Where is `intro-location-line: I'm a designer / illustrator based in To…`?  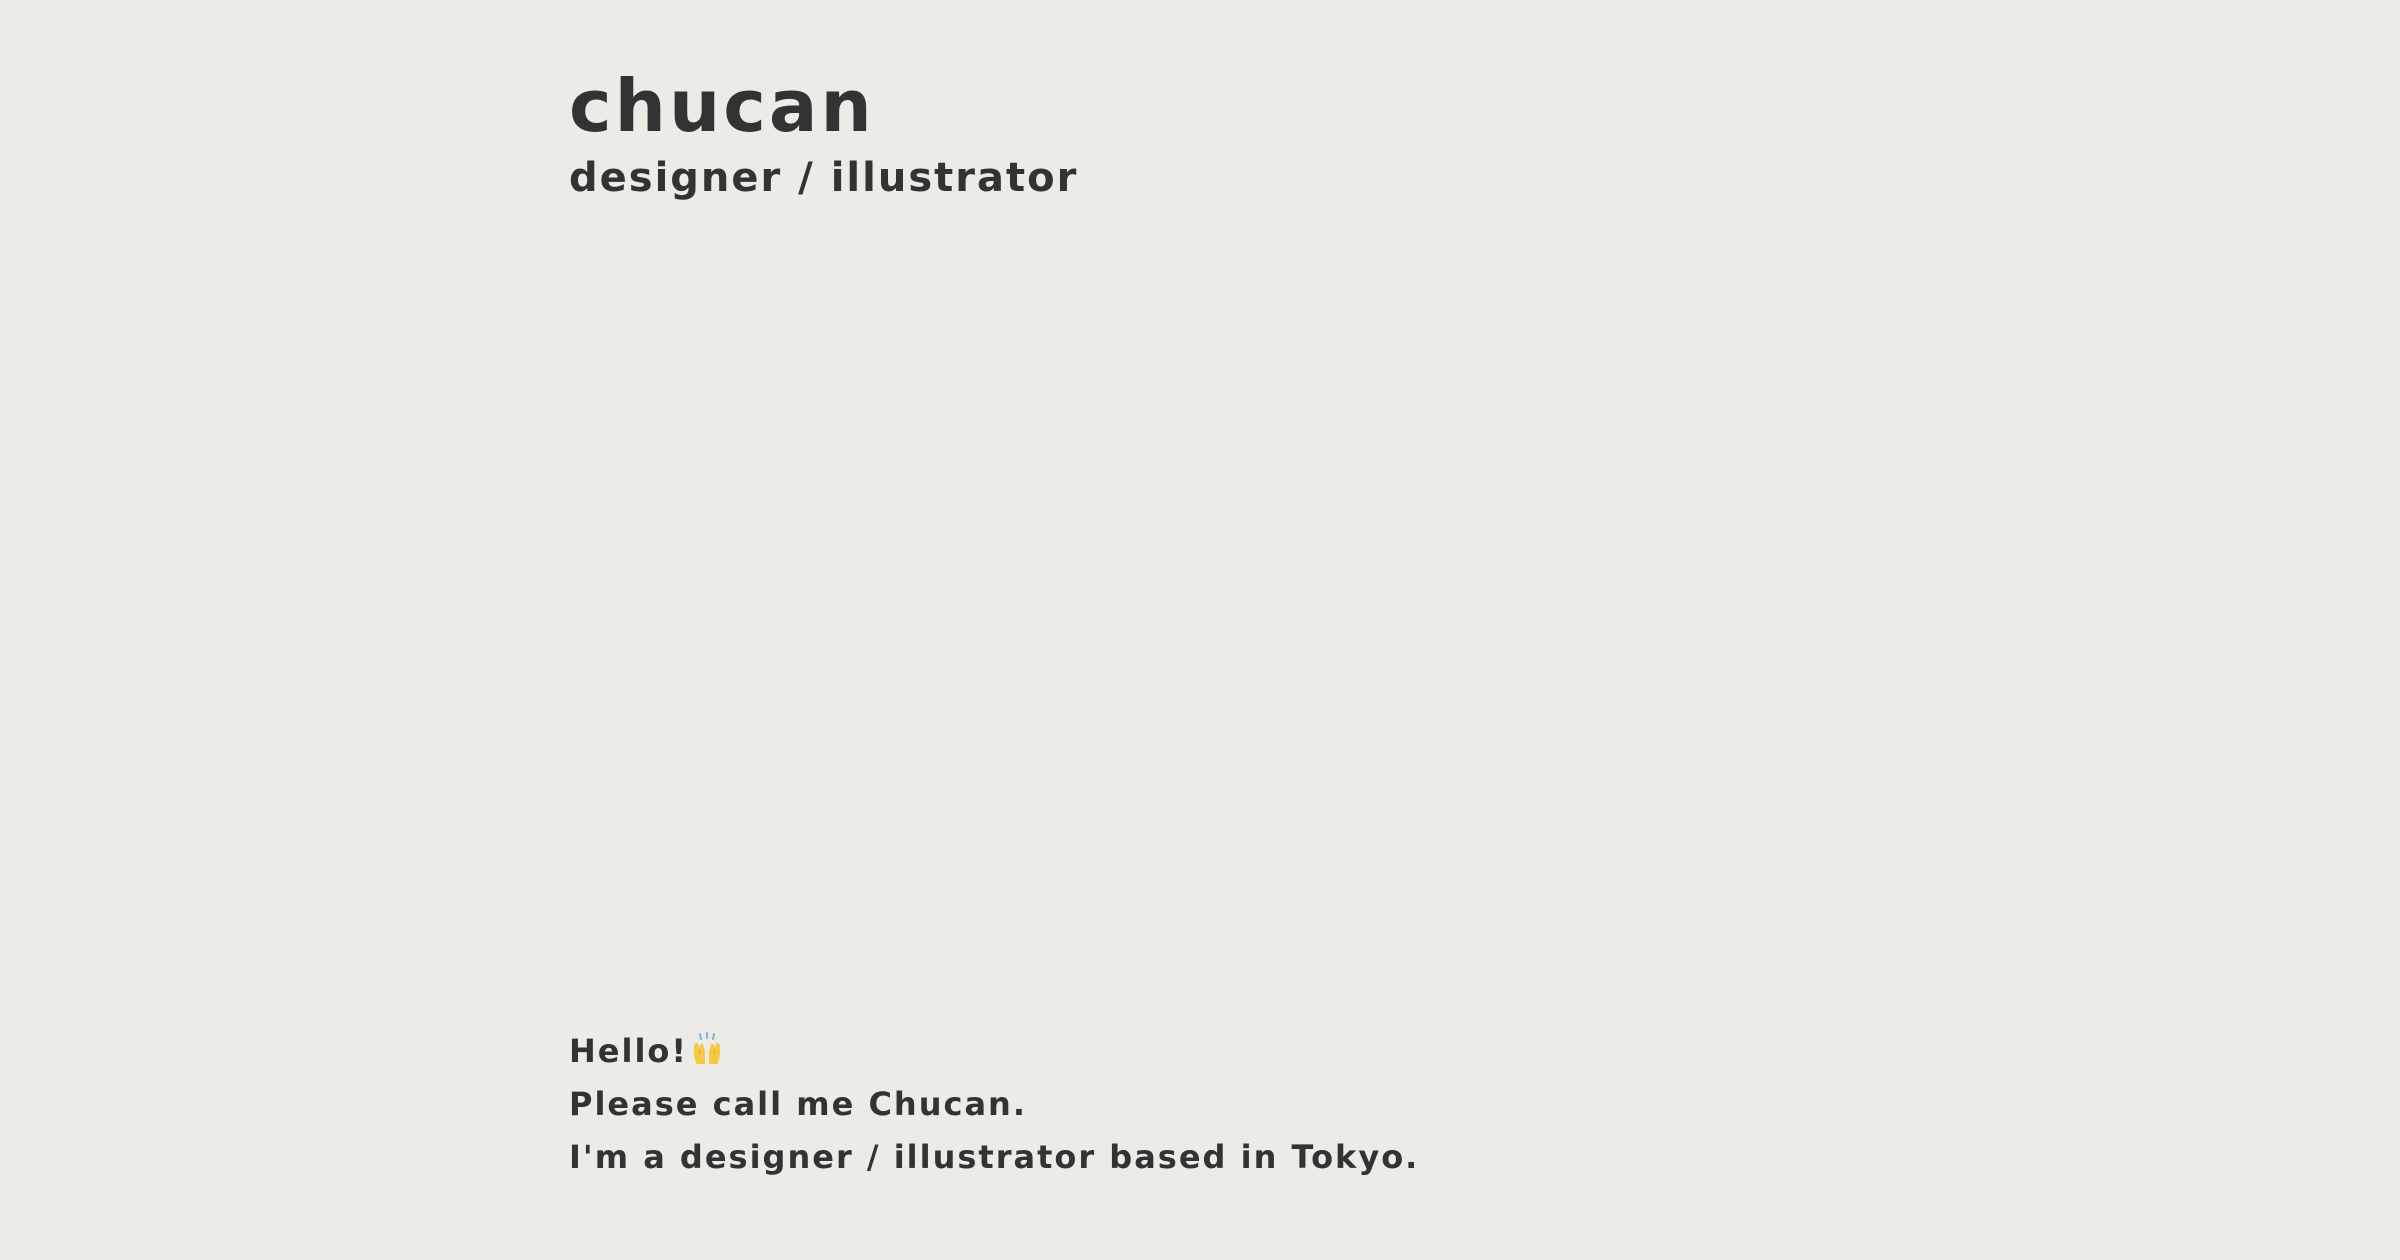 intro-location-line: I'm a designer / illustrator based in To… is located at coordinates (994, 1157).